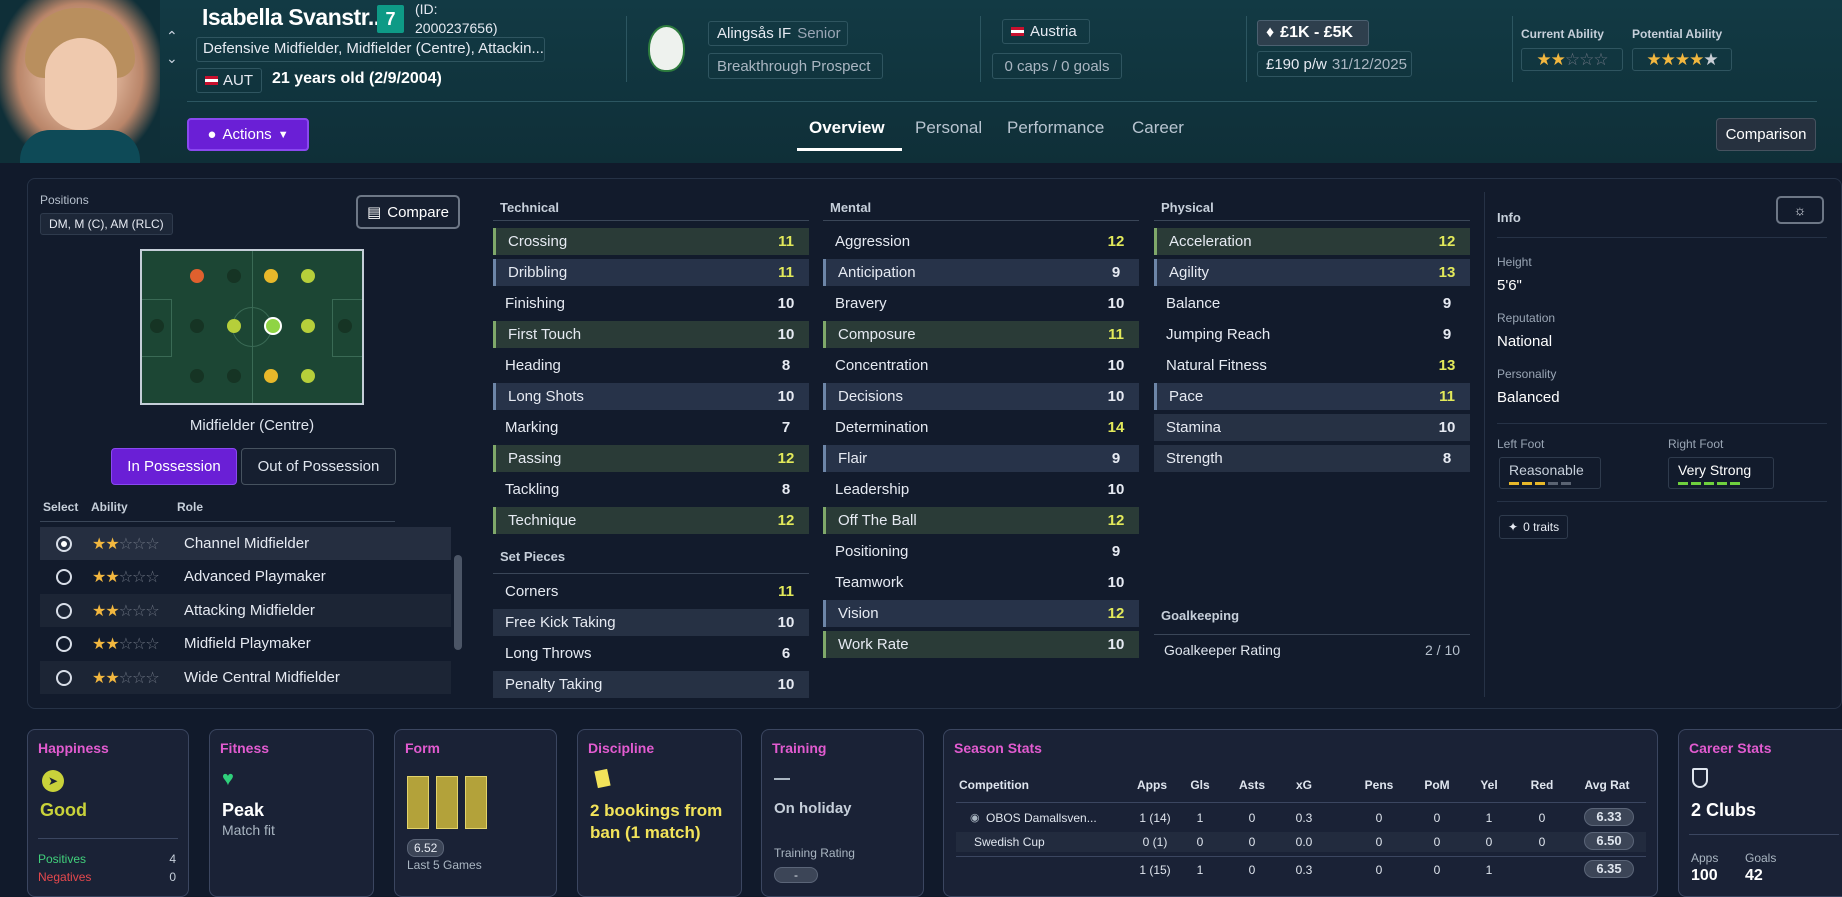 This screenshot has height=897, width=1842. Describe the element at coordinates (981, 272) in the screenshot. I see `attr-row: Anticipation 9` at that location.